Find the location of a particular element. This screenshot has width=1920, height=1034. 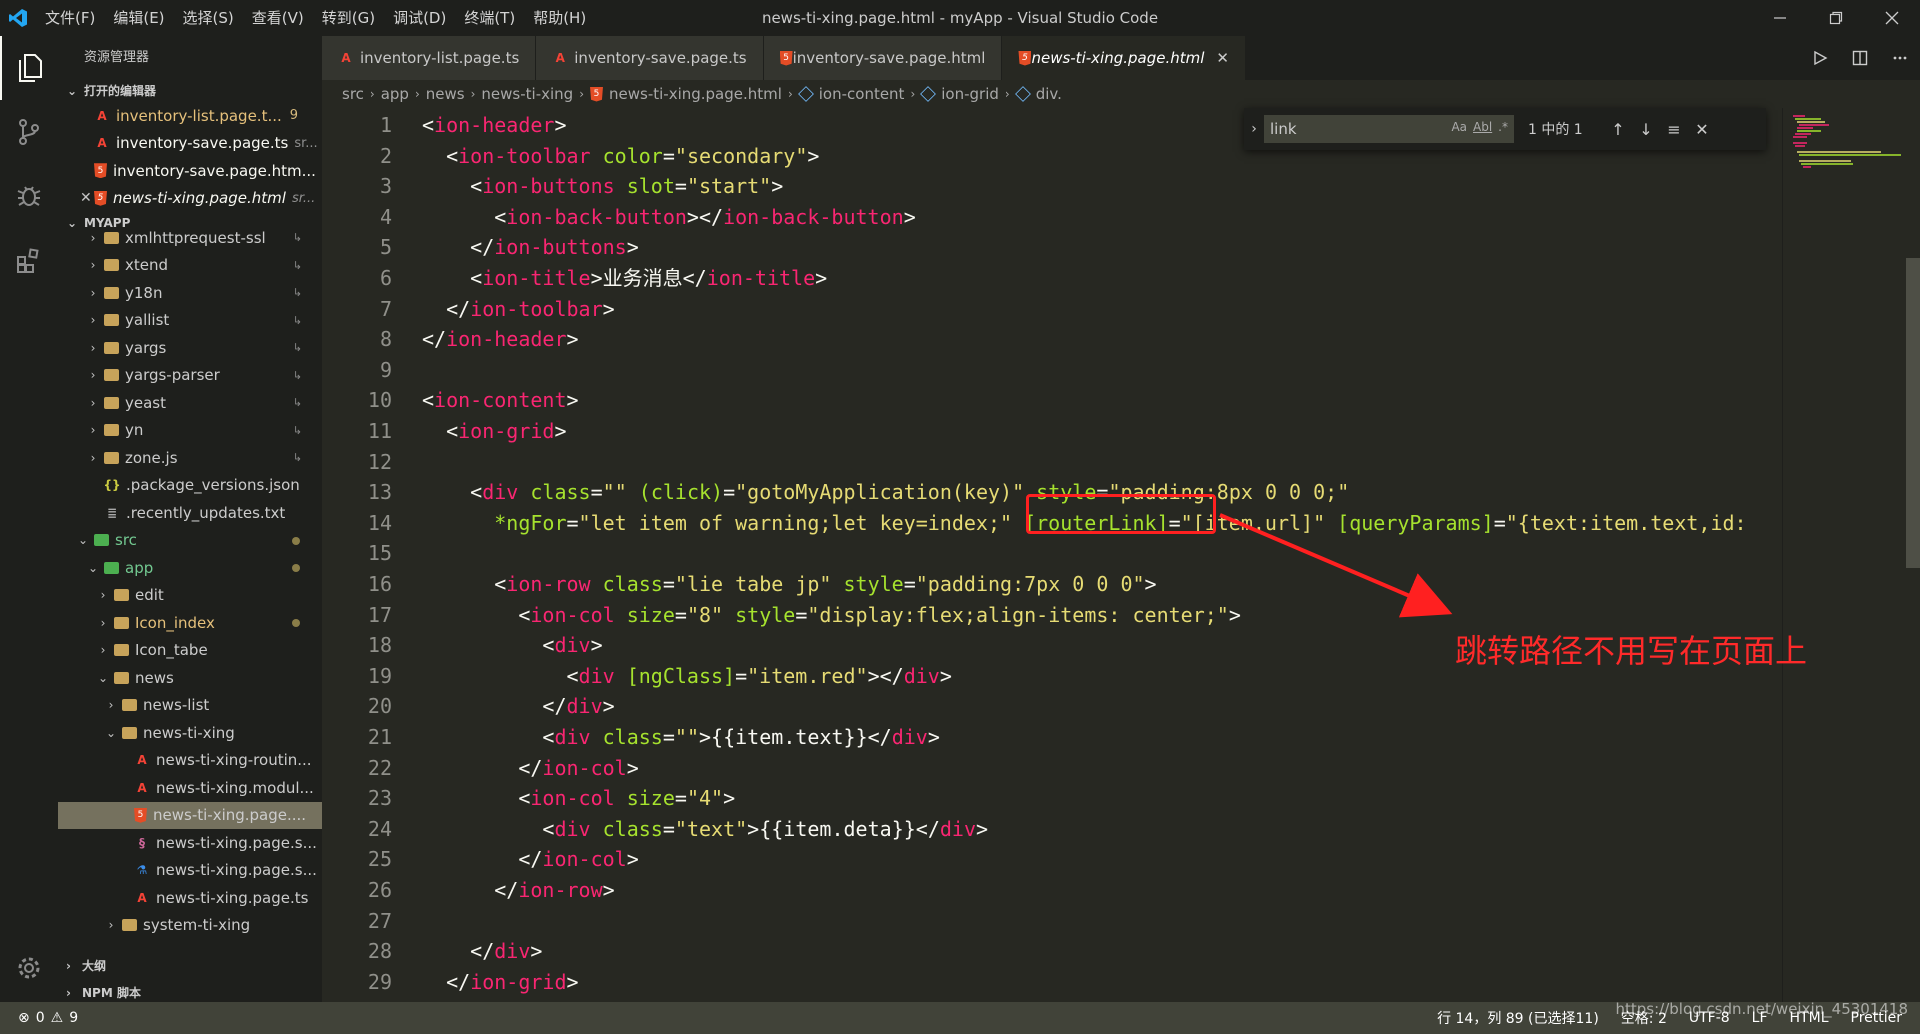

tree-folder: › yargs-parser ↳ is located at coordinates (190, 376).